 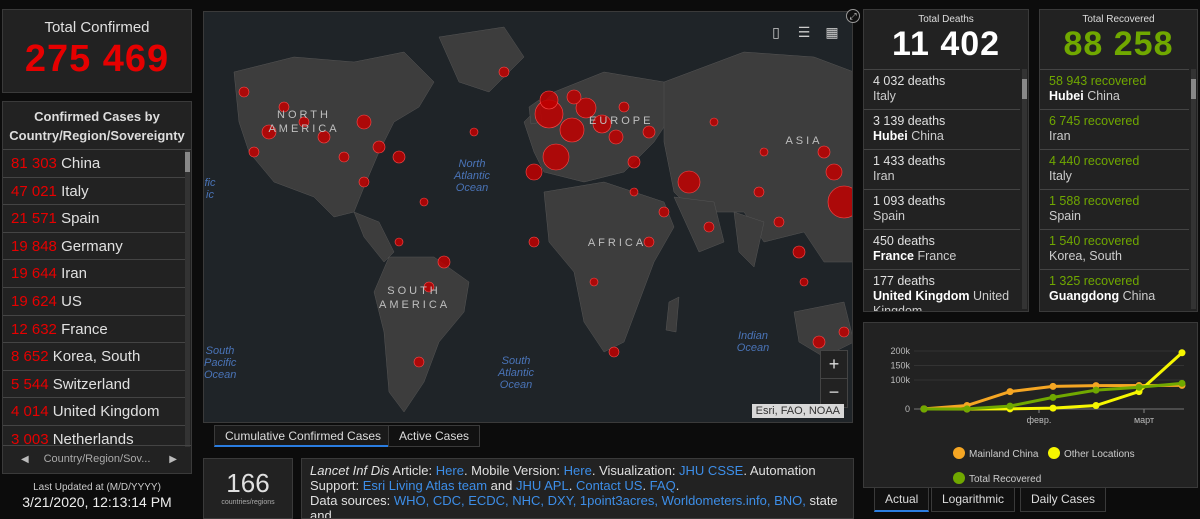 I want to click on info-text: Data sources:, so click(x=352, y=500).